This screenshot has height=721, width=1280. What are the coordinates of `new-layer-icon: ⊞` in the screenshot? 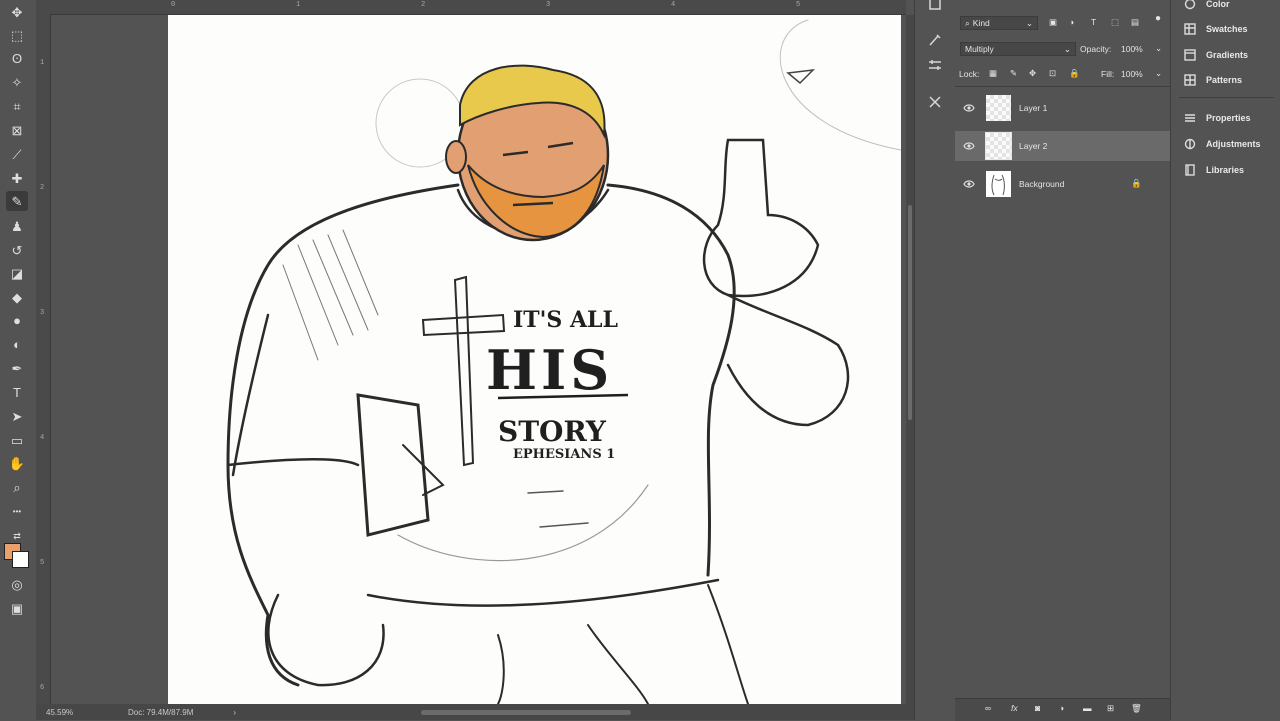 It's located at (1110, 708).